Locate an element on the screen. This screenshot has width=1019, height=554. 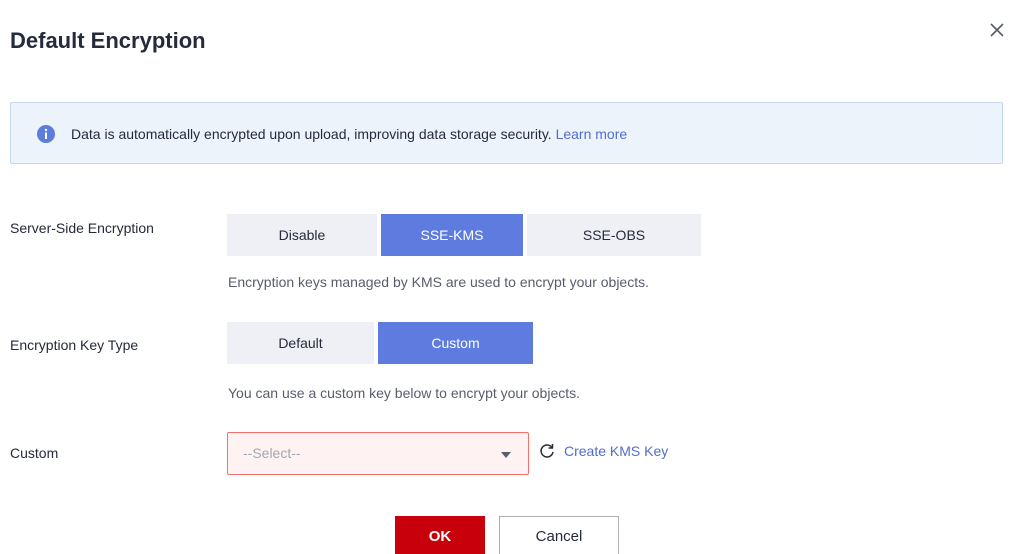
sse-option-sse-kms: SSE-KMS is located at coordinates (452, 235).